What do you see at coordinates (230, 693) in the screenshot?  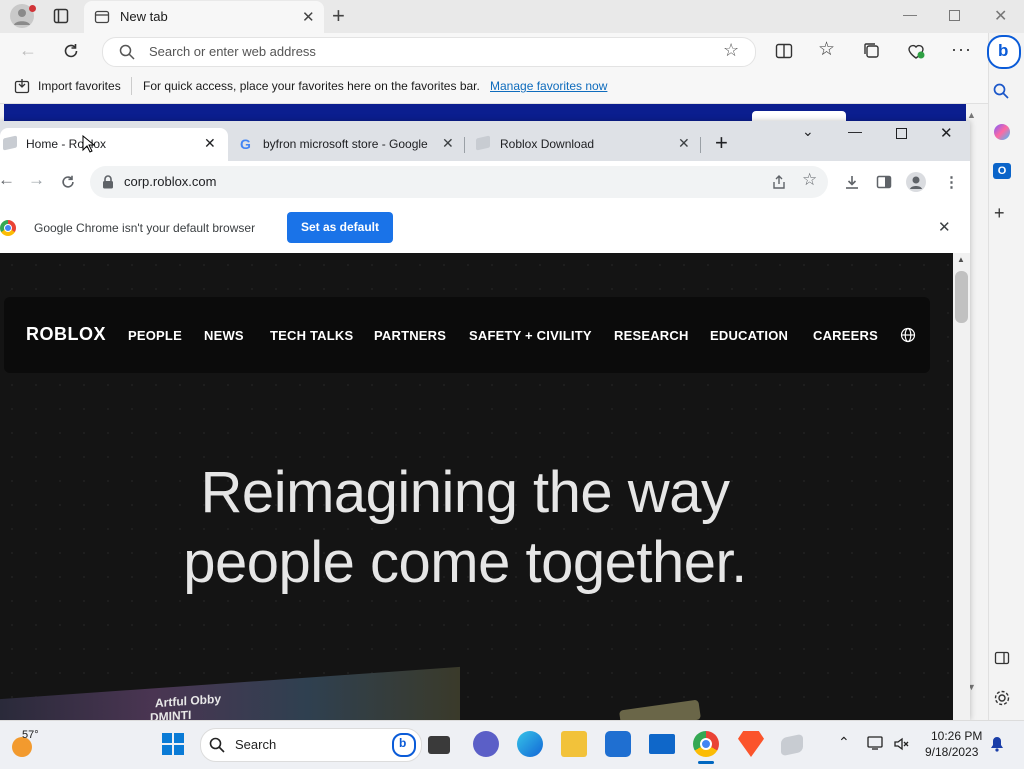 I see `game-card-strip: Artful Obby DMINTI` at bounding box center [230, 693].